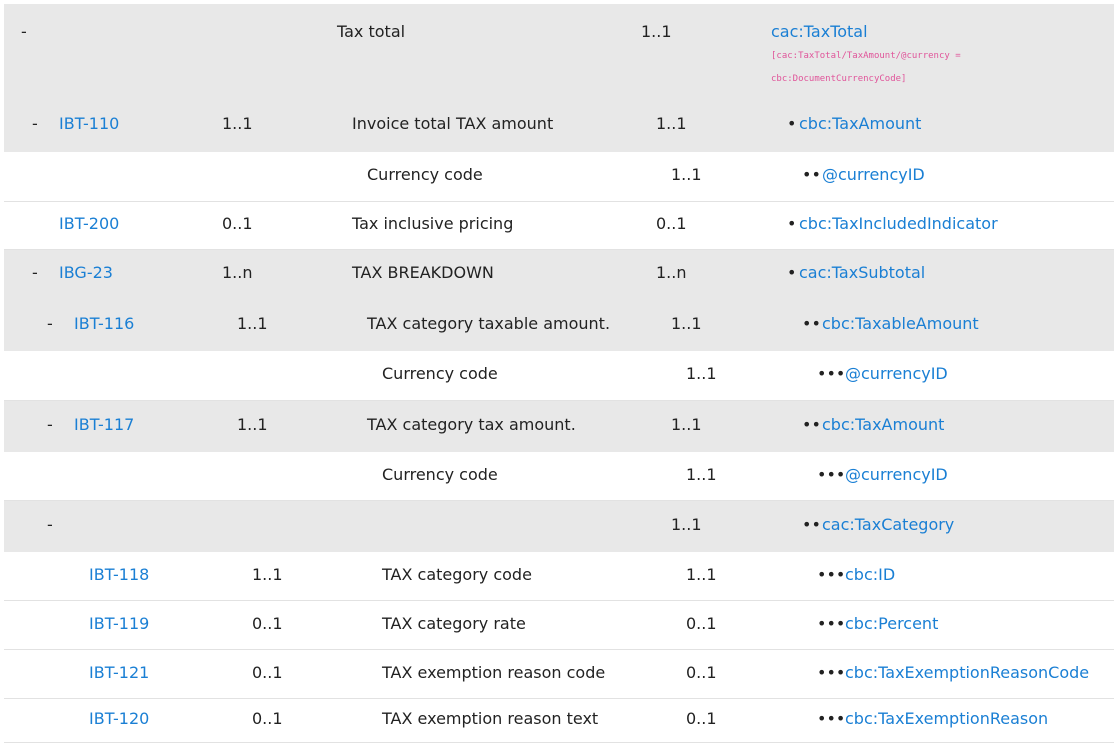 Image resolution: width=1120 pixels, height=743 pixels. I want to click on business-term-id-link: IBT-117, so click(104, 425).